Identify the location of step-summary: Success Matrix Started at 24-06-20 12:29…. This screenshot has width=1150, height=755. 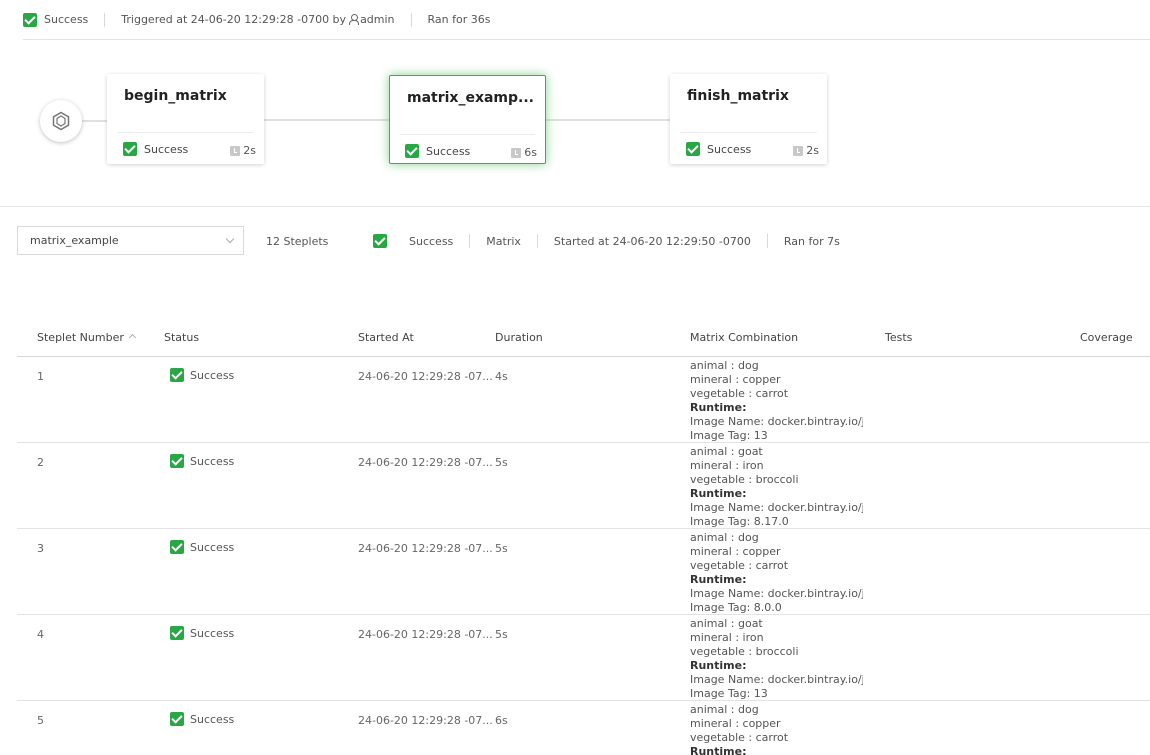
(606, 241).